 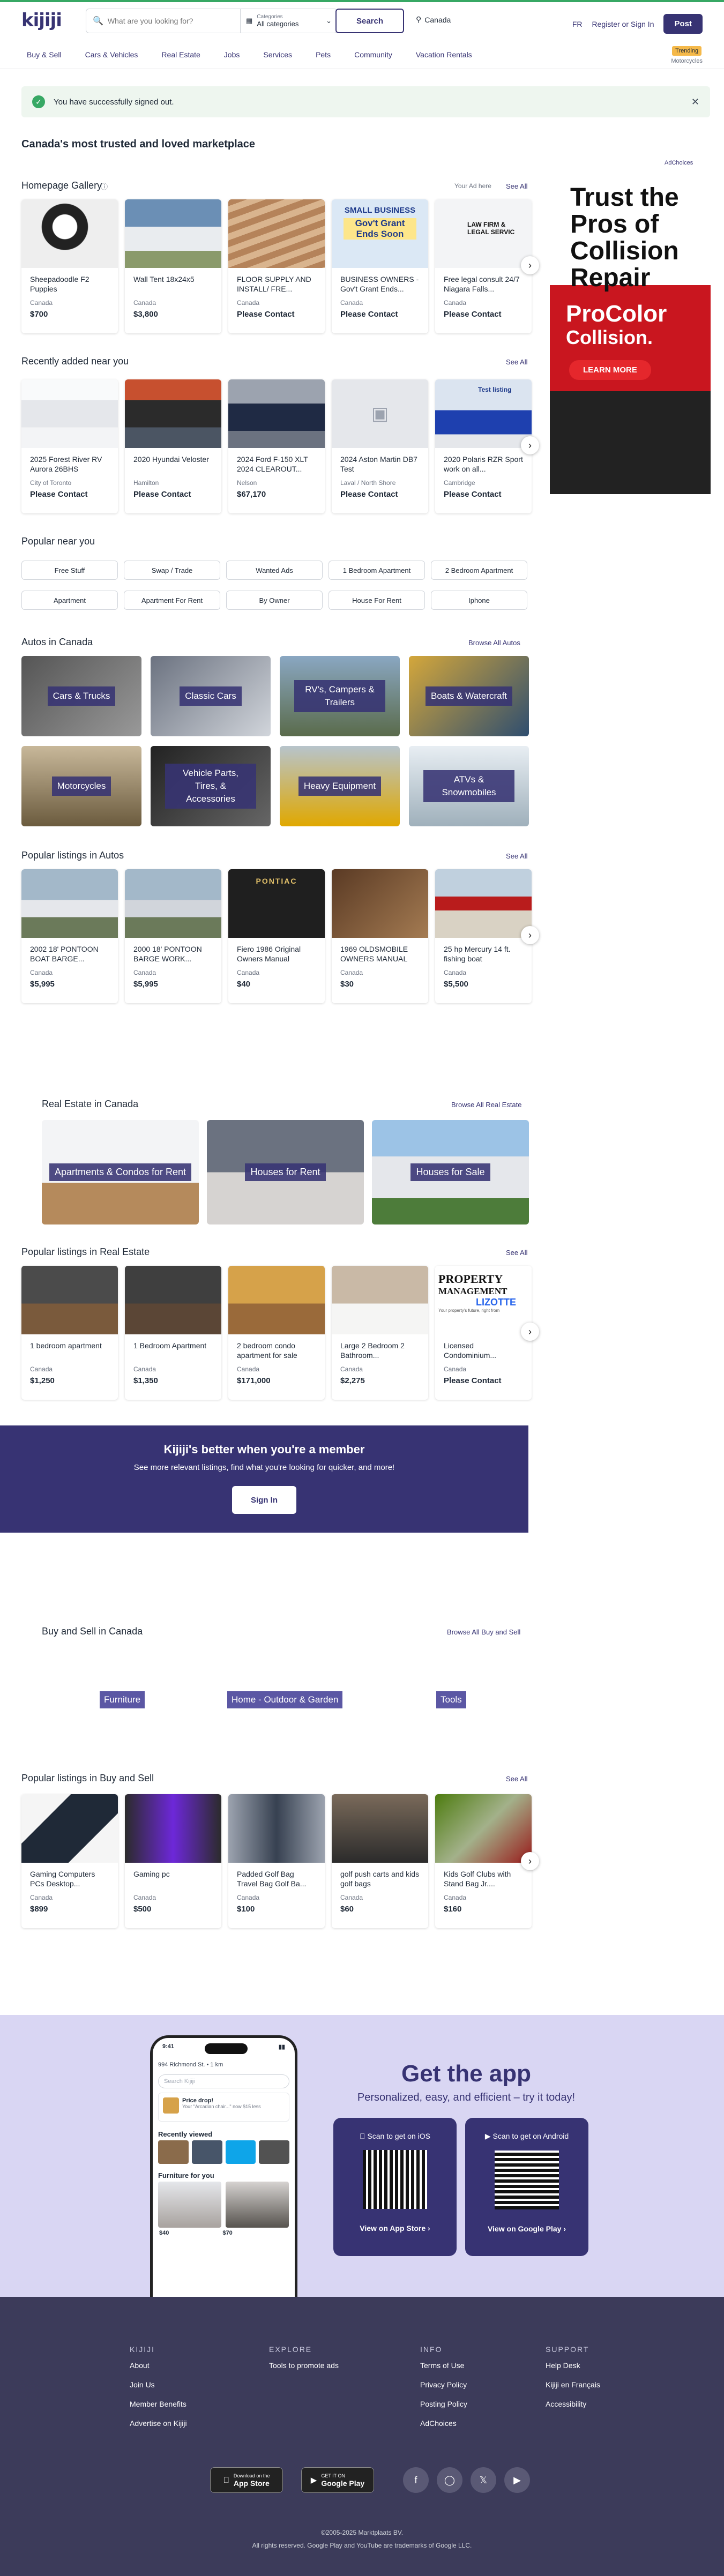 What do you see at coordinates (393, 2228) in the screenshot?
I see `app-store-link: View on App Store` at bounding box center [393, 2228].